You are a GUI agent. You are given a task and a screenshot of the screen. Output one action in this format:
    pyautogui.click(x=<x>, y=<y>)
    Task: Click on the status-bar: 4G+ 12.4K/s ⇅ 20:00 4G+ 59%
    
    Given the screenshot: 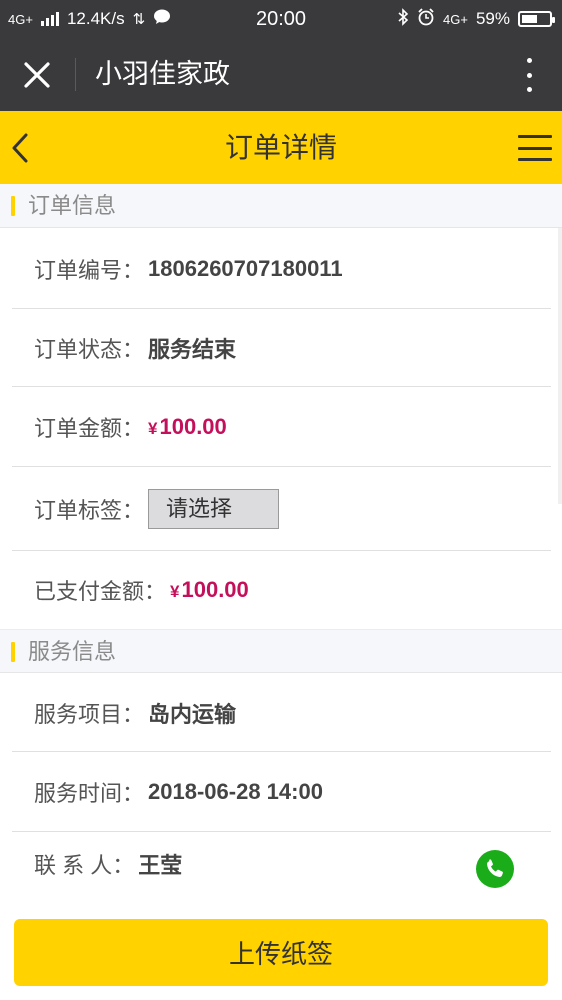 What is the action you would take?
    pyautogui.click(x=281, y=19)
    